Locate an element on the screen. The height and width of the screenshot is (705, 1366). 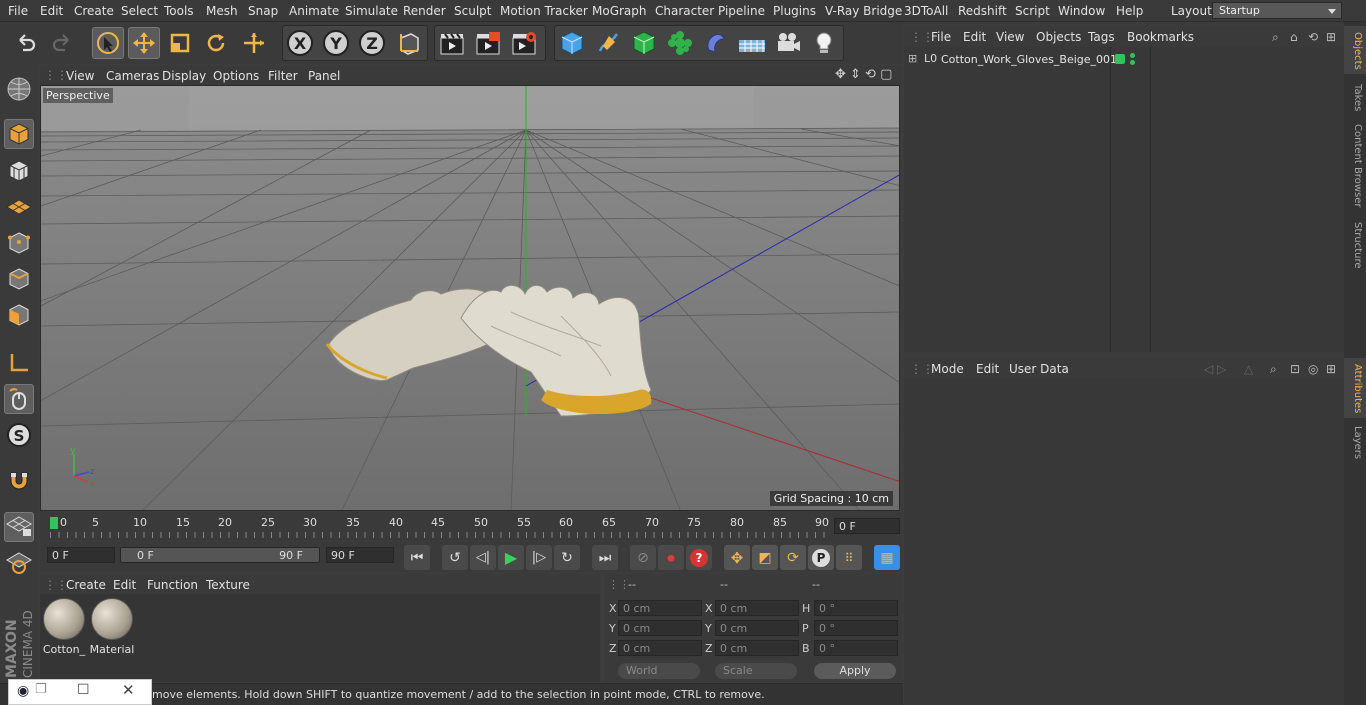
menu-tools: Tools is located at coordinates (179, 11).